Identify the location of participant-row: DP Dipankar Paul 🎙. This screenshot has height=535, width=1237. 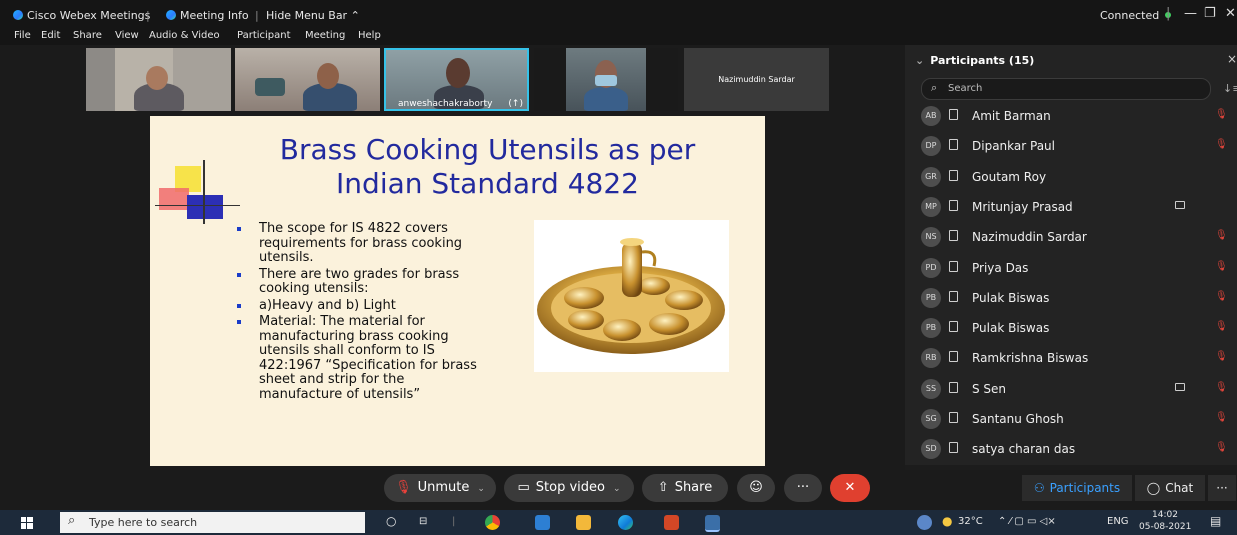
(1076, 146).